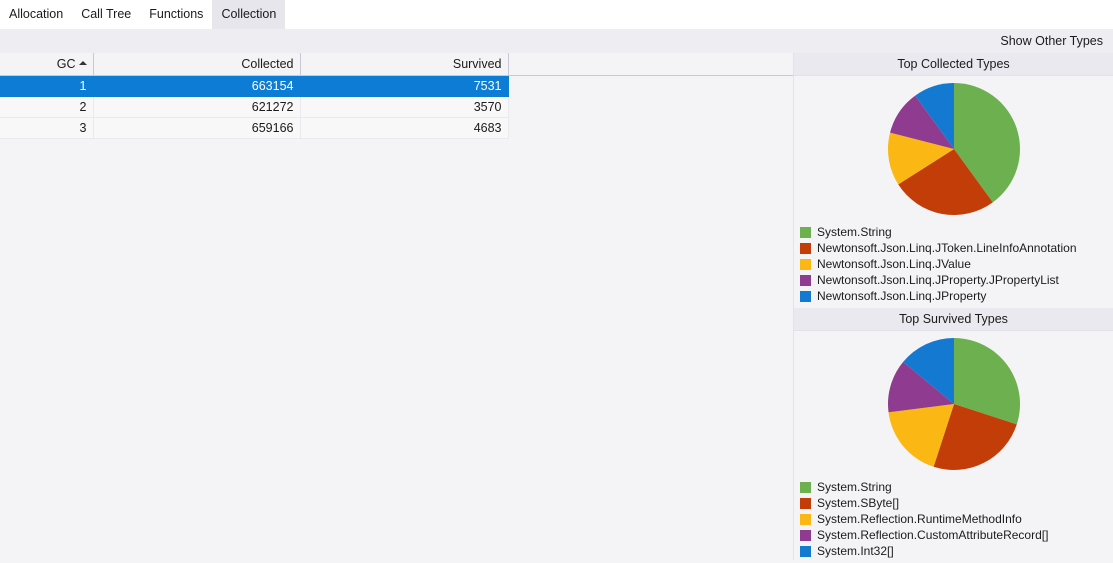 The image size is (1113, 563). What do you see at coordinates (36, 14) in the screenshot?
I see `tab-allocation: Allocation` at bounding box center [36, 14].